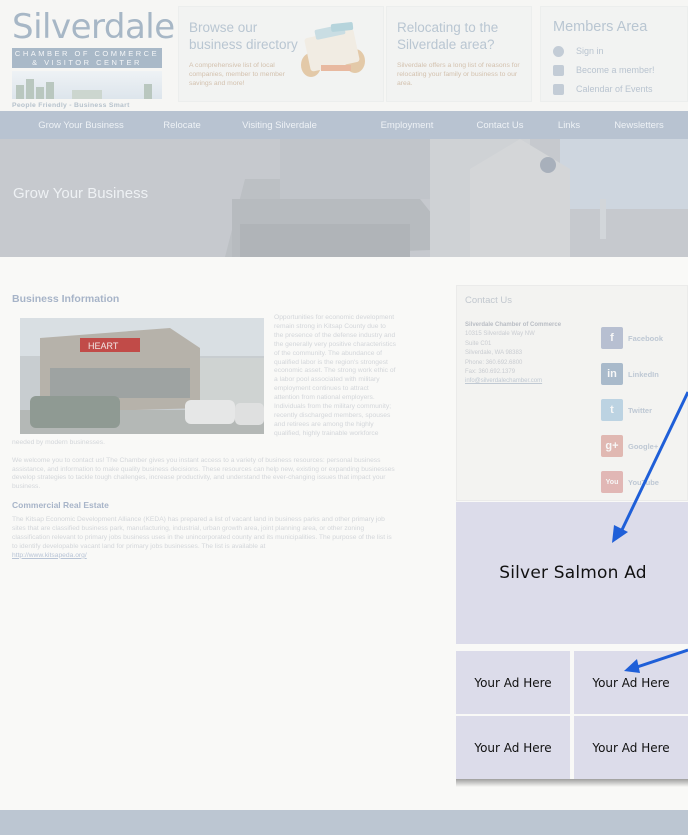 The width and height of the screenshot is (688, 835). I want to click on contact-fax: Fax: 360.692.1379, so click(490, 372).